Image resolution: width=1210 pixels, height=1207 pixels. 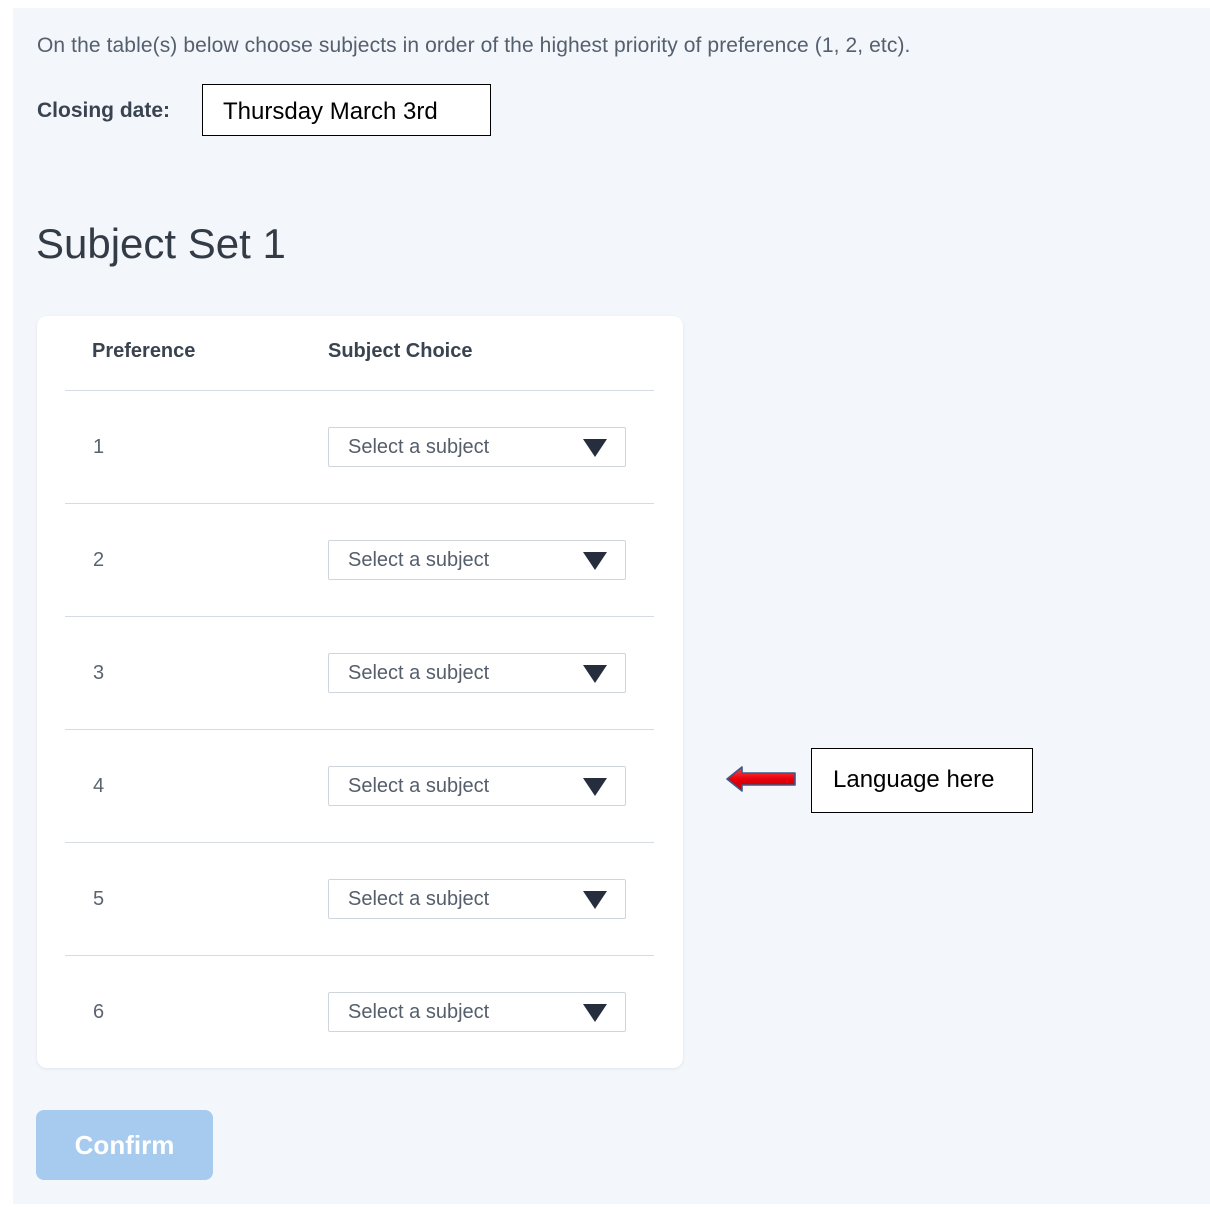 I want to click on language-annotation-box: Language here, so click(x=922, y=780).